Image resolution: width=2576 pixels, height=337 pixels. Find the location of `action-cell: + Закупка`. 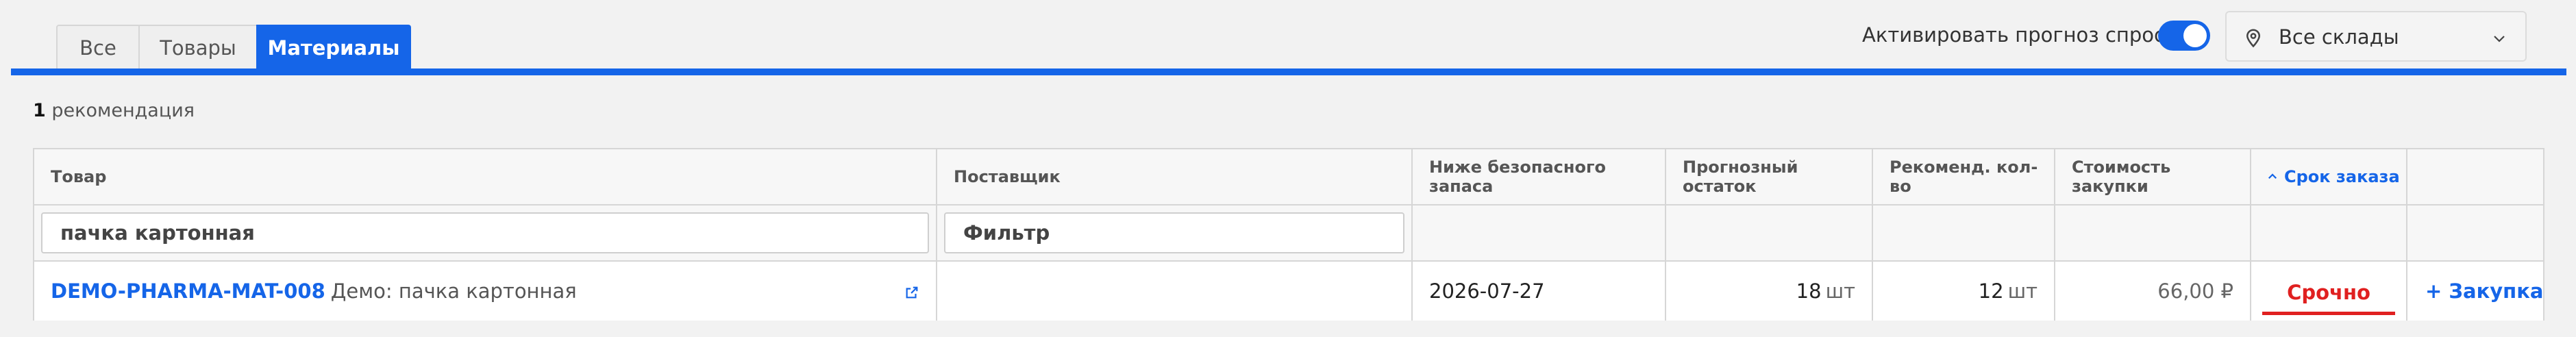

action-cell: + Закупка is located at coordinates (2475, 290).